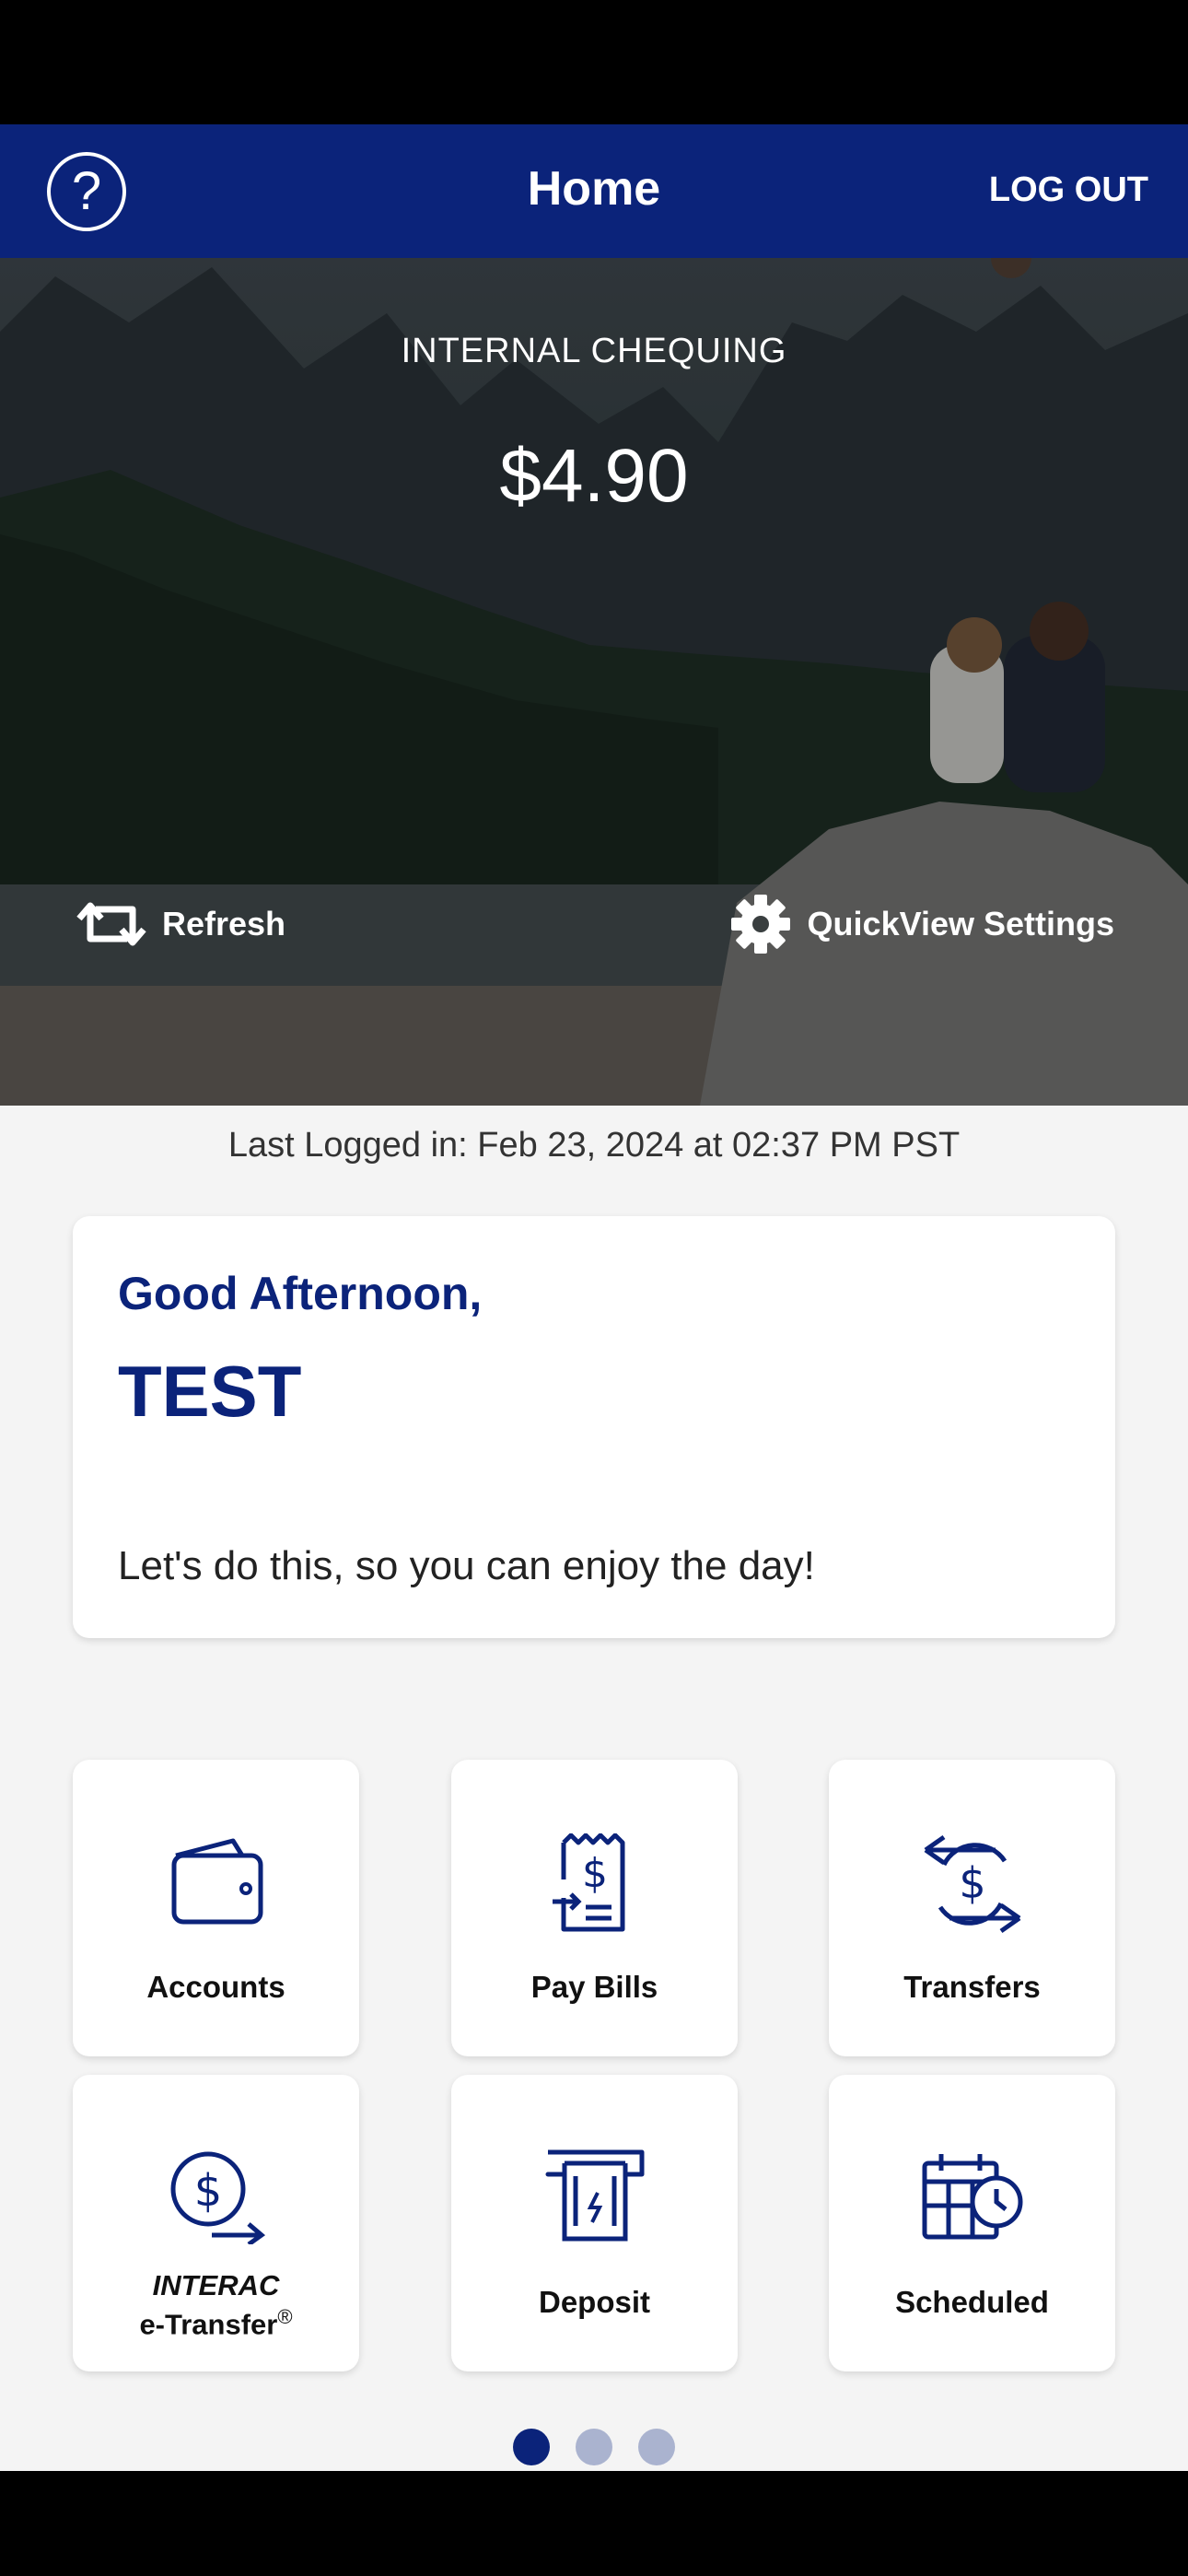 The height and width of the screenshot is (2576, 1188). What do you see at coordinates (215, 1987) in the screenshot?
I see `accounts-label: Accounts` at bounding box center [215, 1987].